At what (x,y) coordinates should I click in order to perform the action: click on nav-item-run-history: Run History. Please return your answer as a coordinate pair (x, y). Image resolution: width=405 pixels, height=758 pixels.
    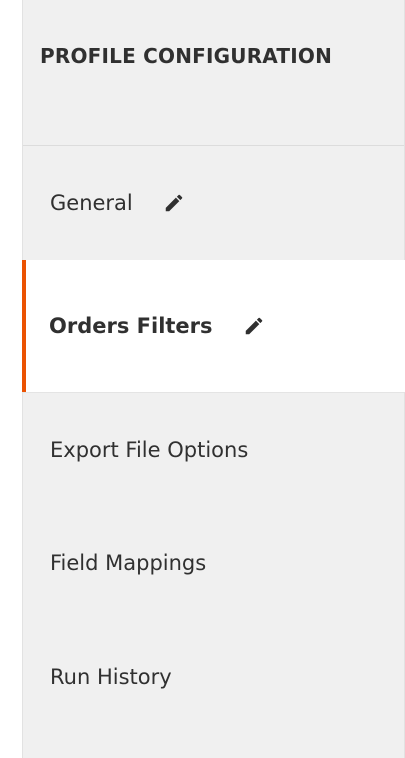
    Looking at the image, I should click on (213, 677).